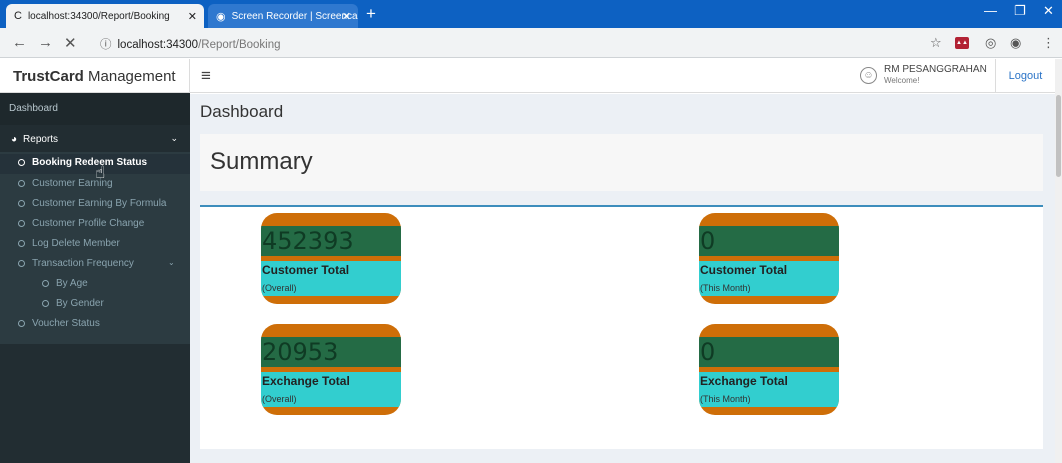  I want to click on sidebar-item-by-age: By Age, so click(95, 285).